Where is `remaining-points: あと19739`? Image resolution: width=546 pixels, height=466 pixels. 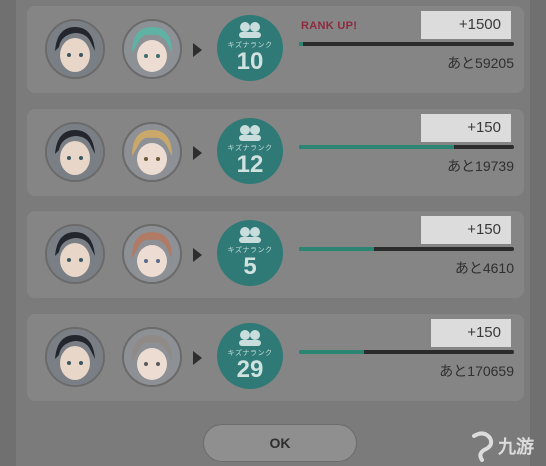 remaining-points: あと19739 is located at coordinates (480, 166).